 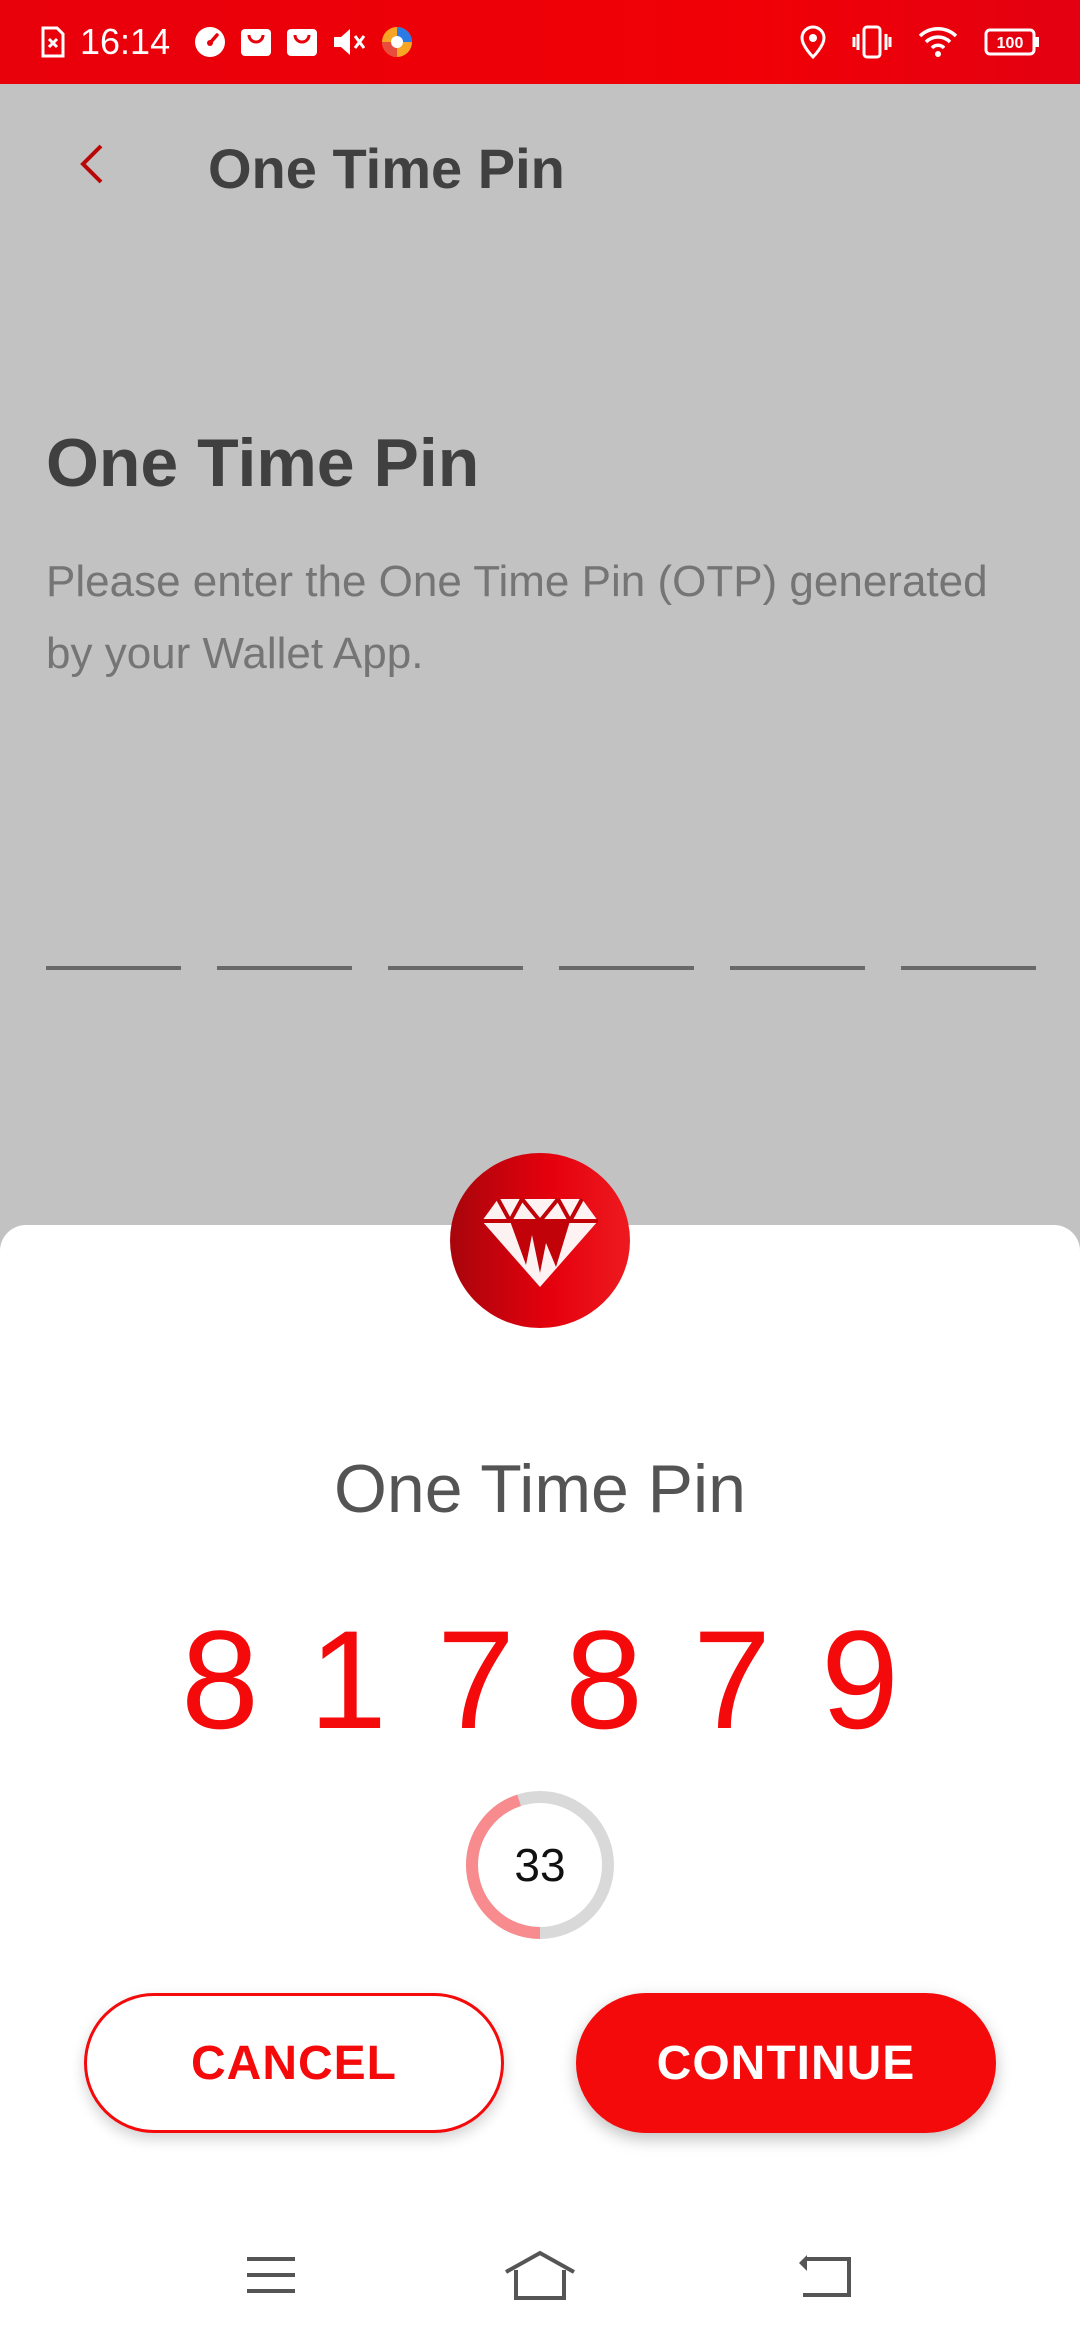 I want to click on otp-code: 8 1 7 8 7 9, so click(x=540, y=1680).